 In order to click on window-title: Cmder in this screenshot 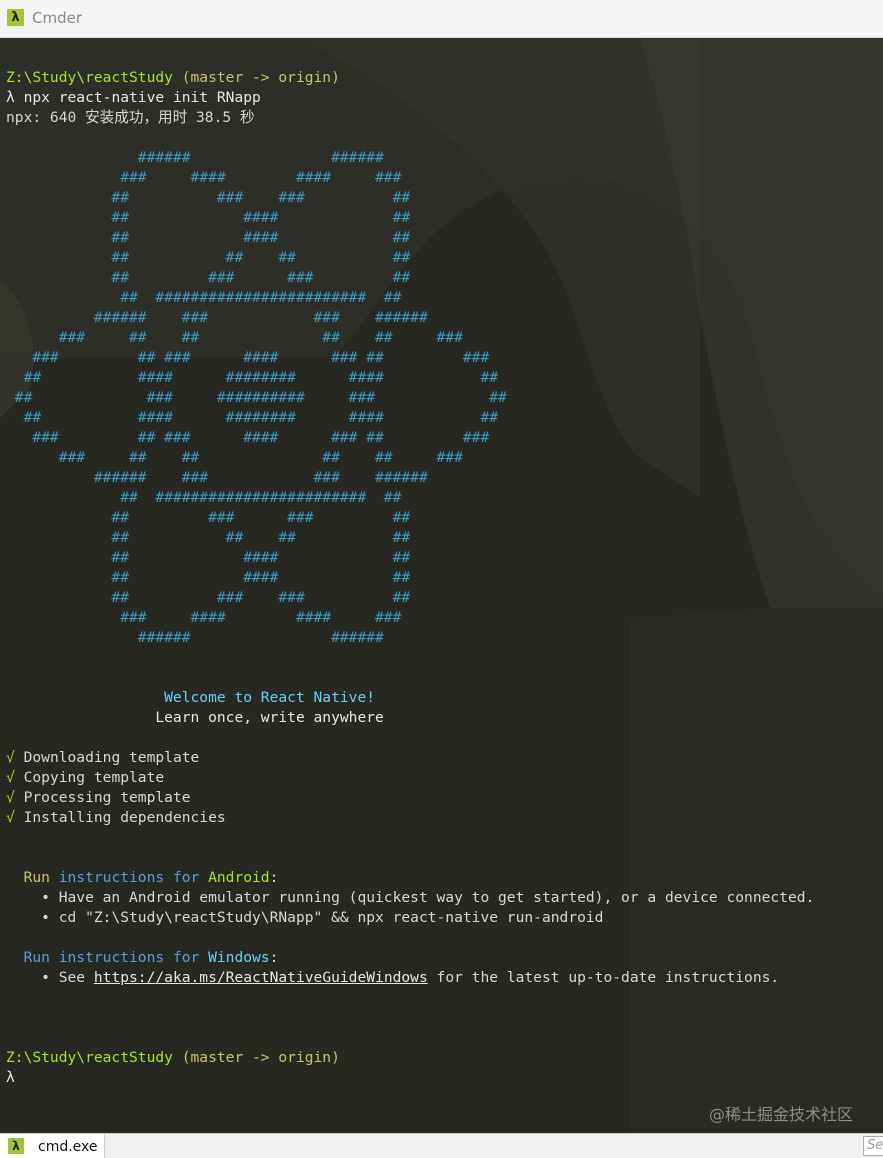, I will do `click(57, 18)`.